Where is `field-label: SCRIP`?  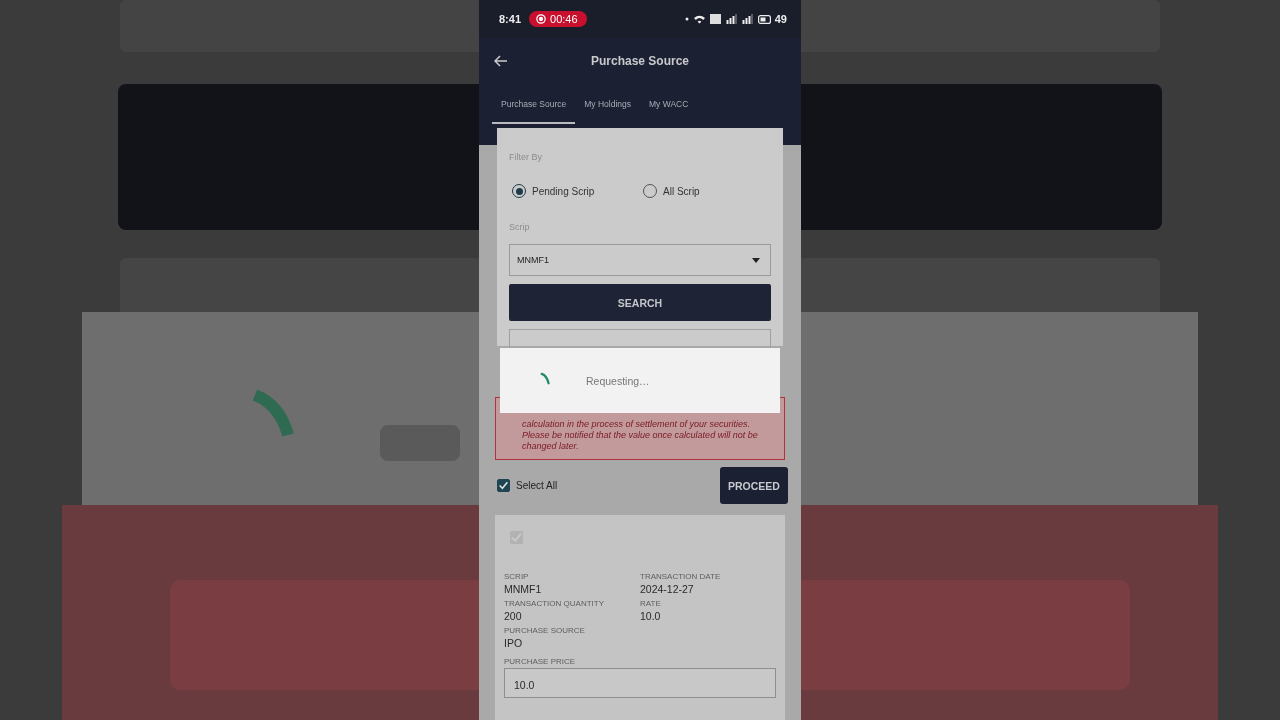 field-label: SCRIP is located at coordinates (517, 576).